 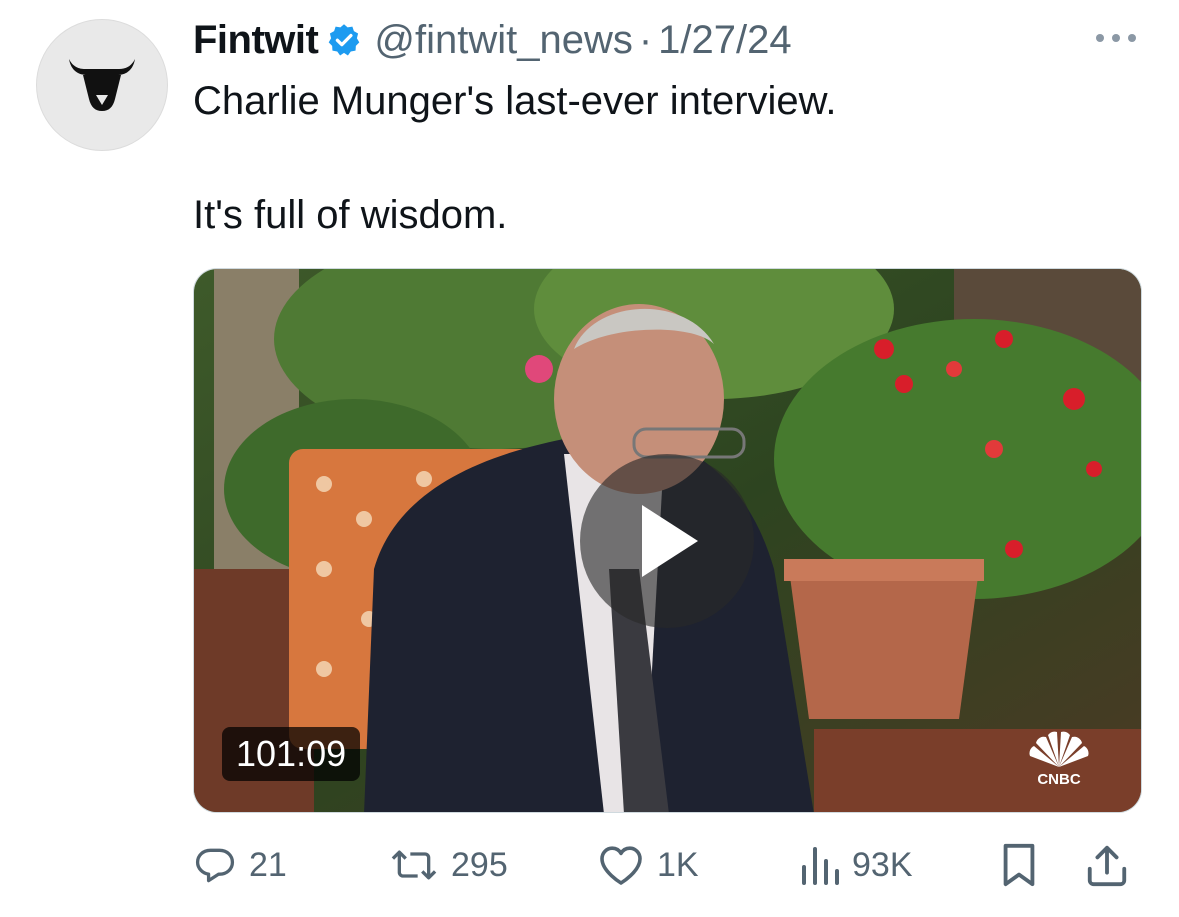 I want to click on action-bar: 21 295 1K 93K, so click(x=666, y=865).